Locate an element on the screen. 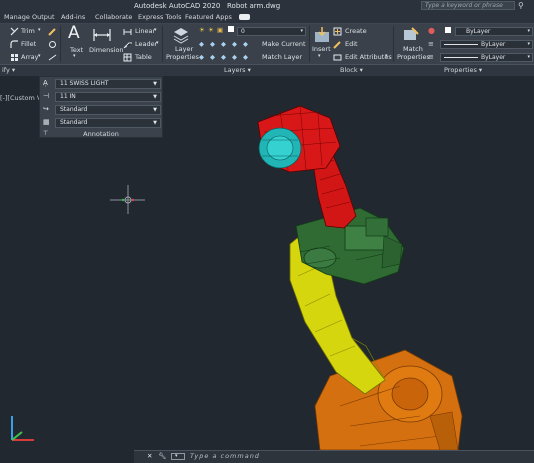 The width and height of the screenshot is (534, 463). layer-iso-icon: ◆ is located at coordinates (201, 44).